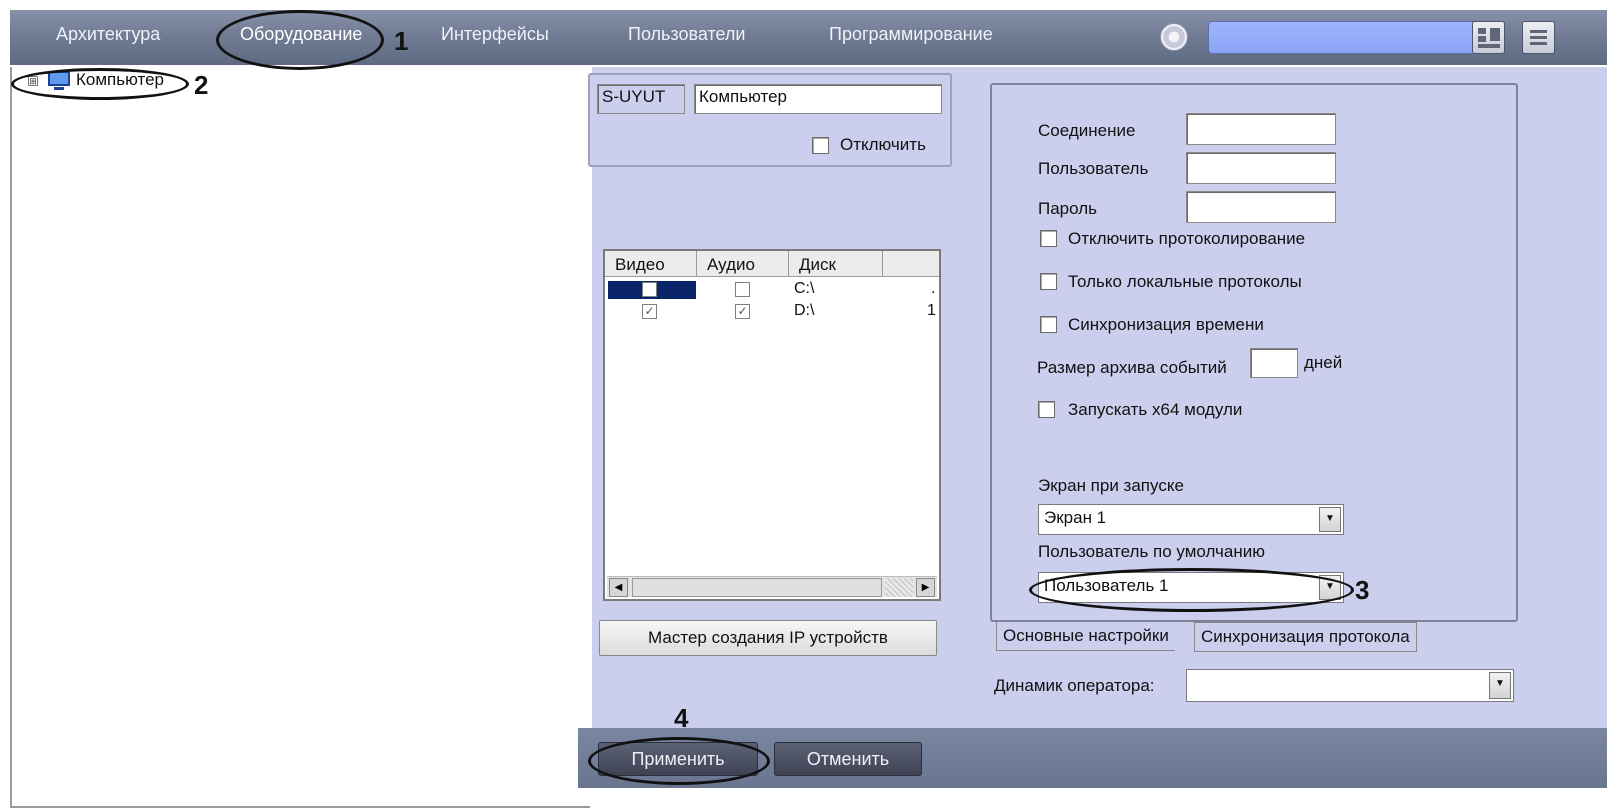 The image size is (1607, 808). What do you see at coordinates (931, 310) in the screenshot?
I see `row2-extra: 1` at bounding box center [931, 310].